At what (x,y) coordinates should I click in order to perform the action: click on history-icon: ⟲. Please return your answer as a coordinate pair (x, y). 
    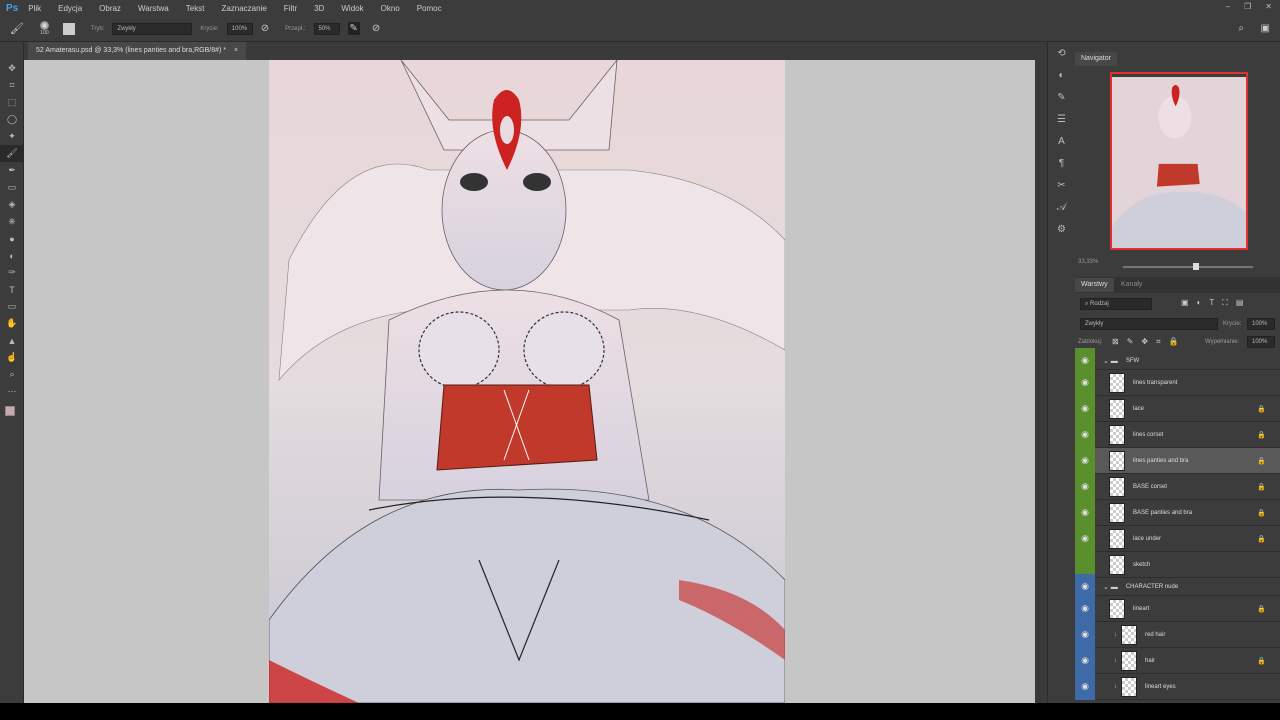
    Looking at the image, I should click on (1061, 53).